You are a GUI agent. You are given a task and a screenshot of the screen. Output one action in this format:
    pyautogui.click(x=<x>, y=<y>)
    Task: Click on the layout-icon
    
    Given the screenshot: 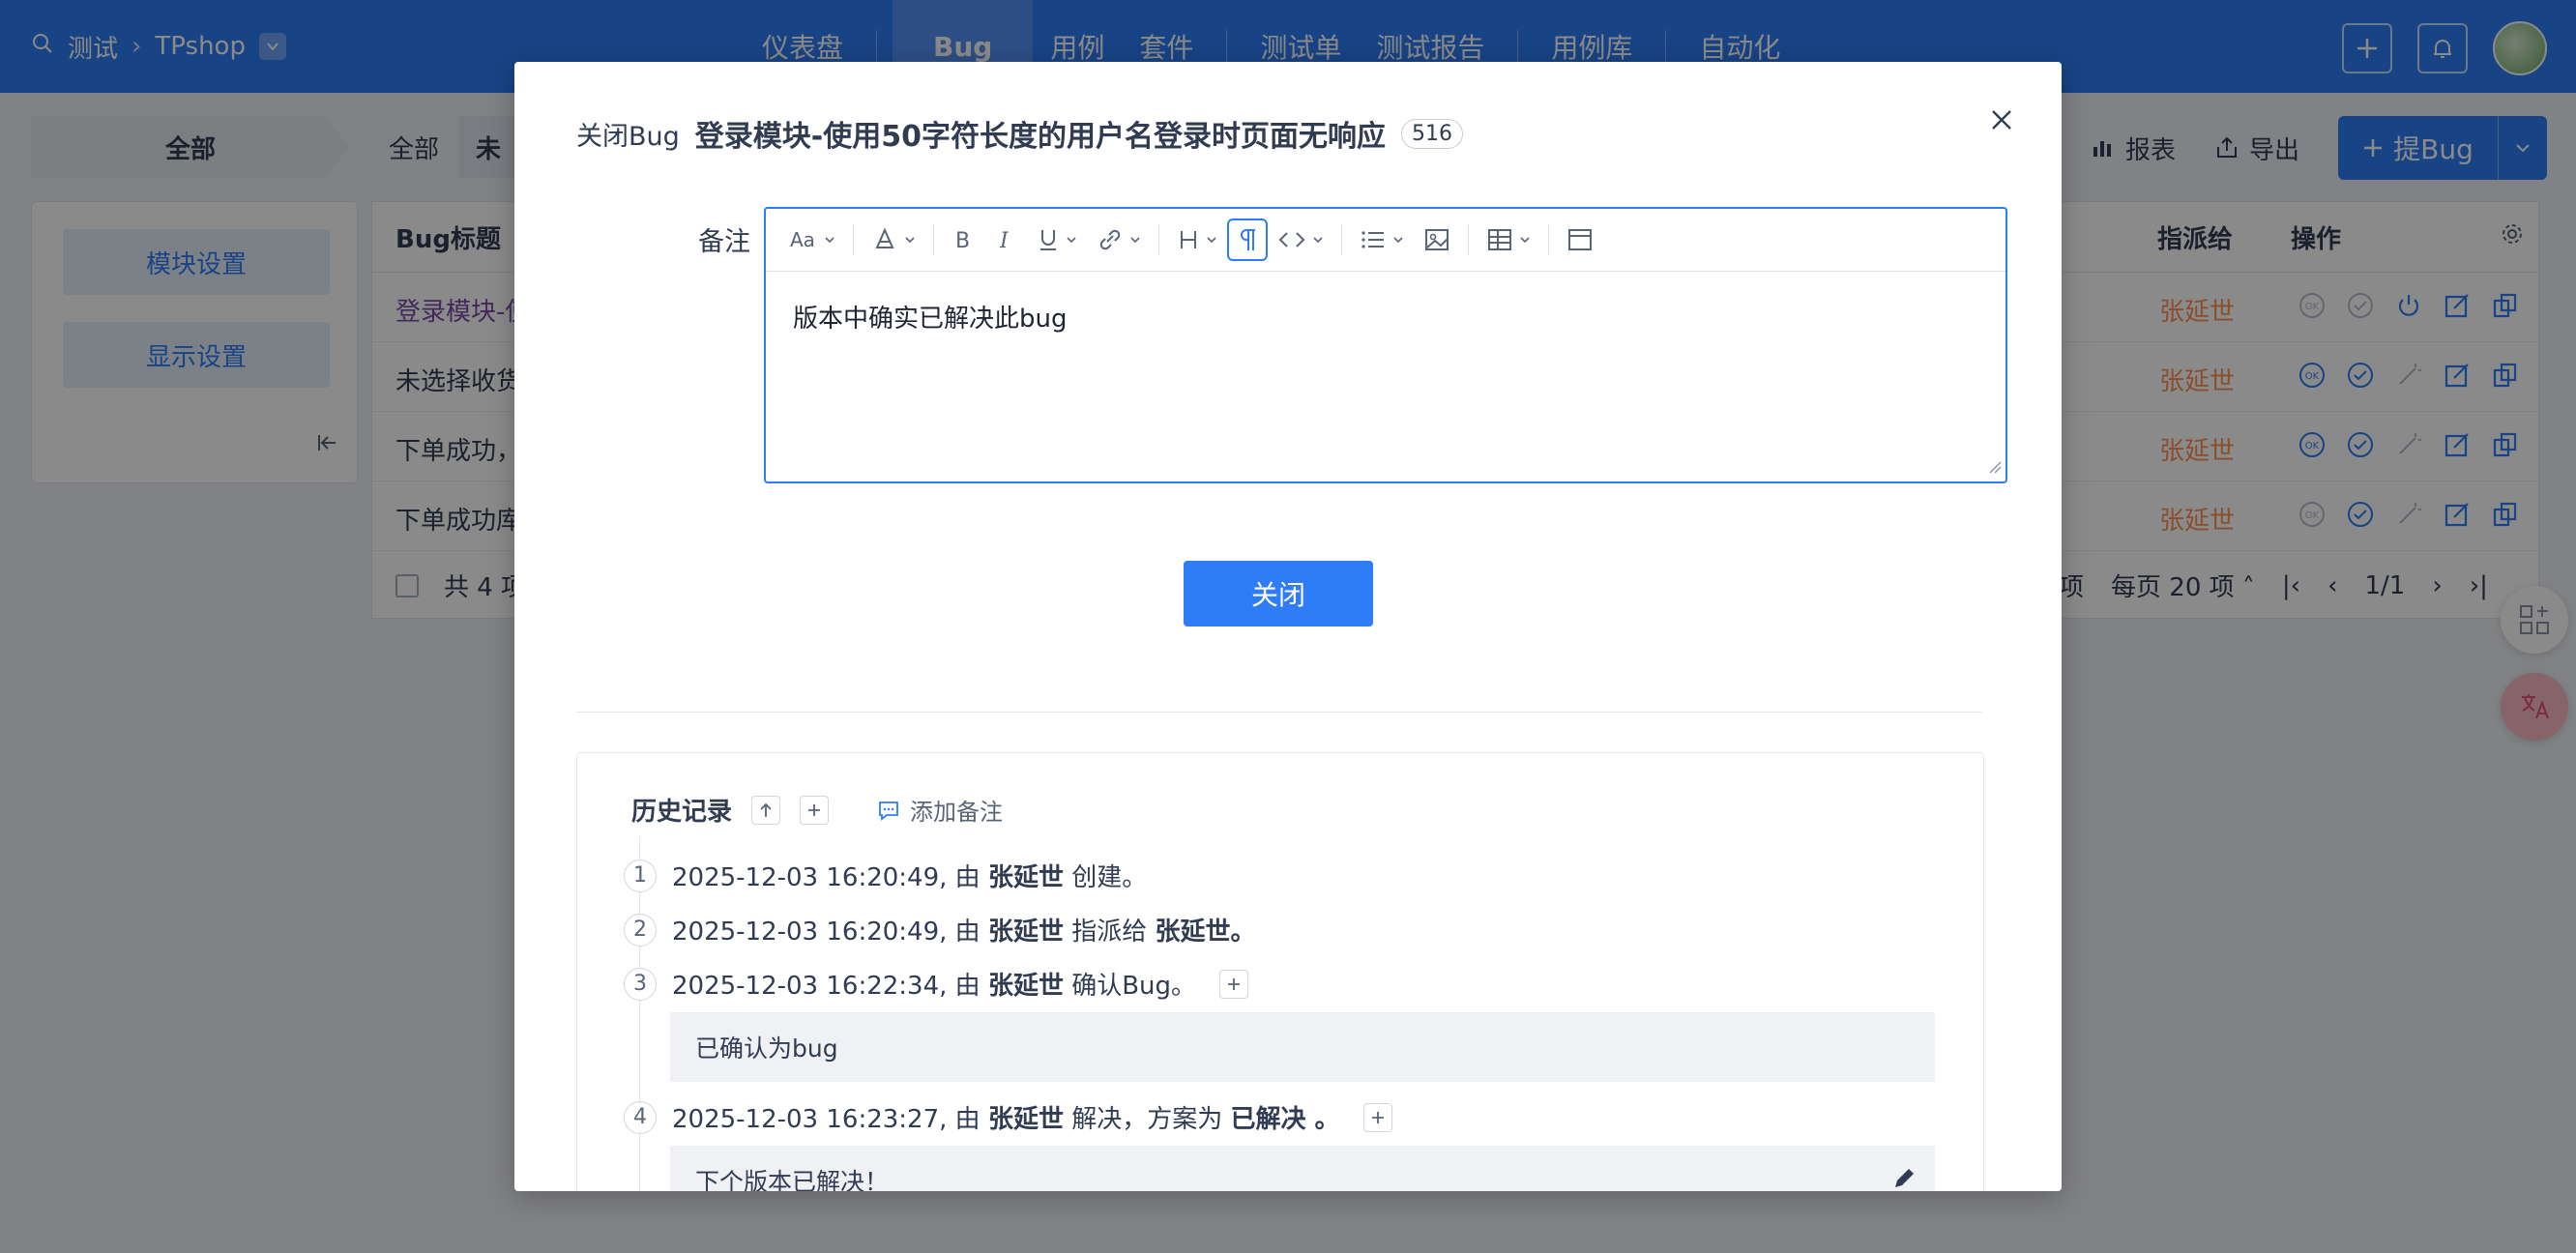 What is the action you would take?
    pyautogui.click(x=1580, y=240)
    